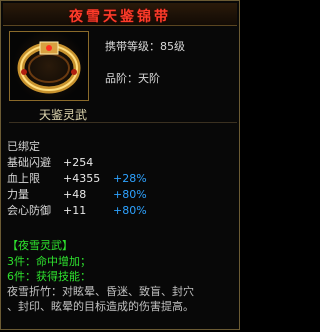  What do you see at coordinates (120, 17) in the screenshot?
I see `item-name: 夜雪天鉴锦带` at bounding box center [120, 17].